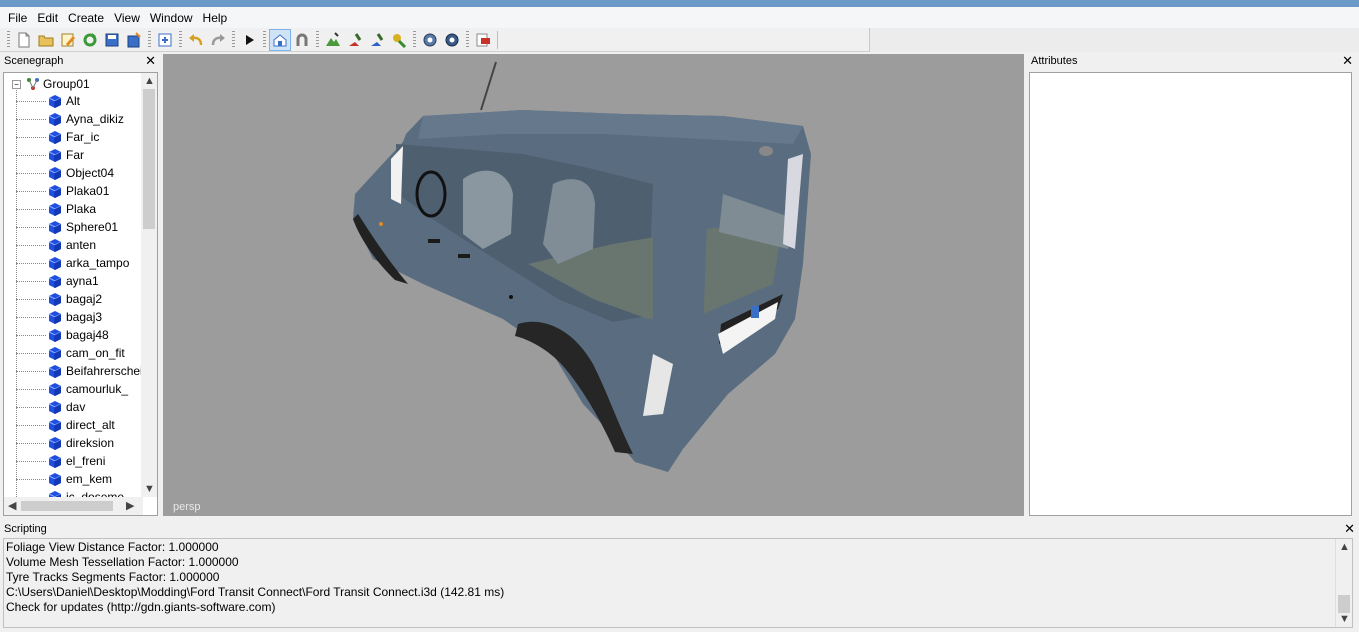  I want to click on menu-file: File, so click(17, 18).